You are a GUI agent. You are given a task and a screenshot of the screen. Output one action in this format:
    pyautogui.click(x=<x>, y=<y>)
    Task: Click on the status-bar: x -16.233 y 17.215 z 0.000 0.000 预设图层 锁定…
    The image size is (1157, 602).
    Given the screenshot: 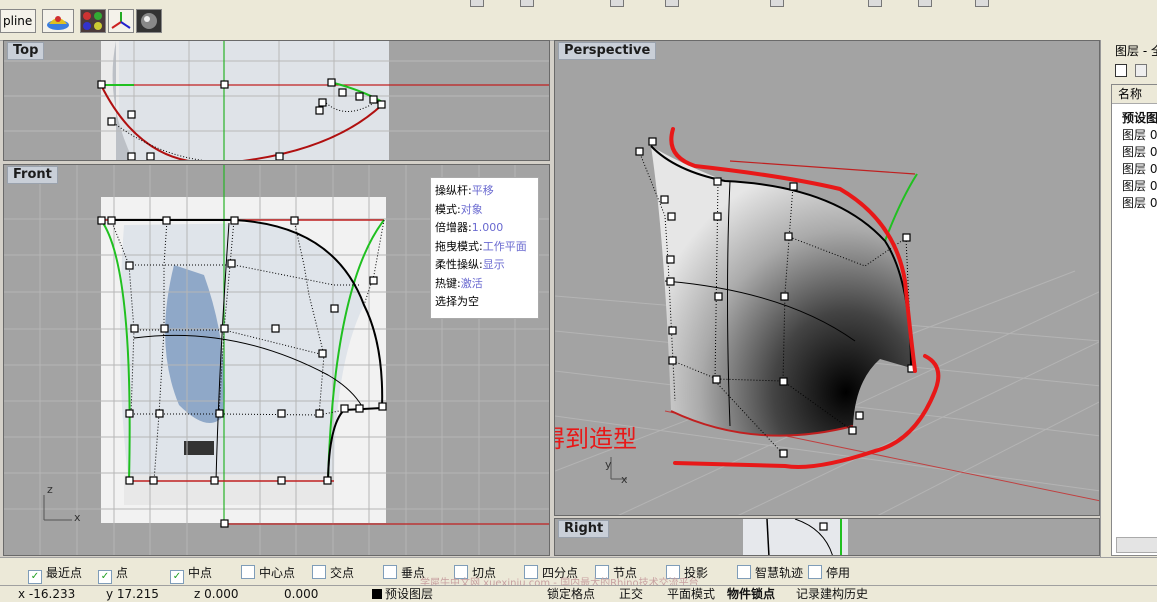 What is the action you would take?
    pyautogui.click(x=578, y=593)
    